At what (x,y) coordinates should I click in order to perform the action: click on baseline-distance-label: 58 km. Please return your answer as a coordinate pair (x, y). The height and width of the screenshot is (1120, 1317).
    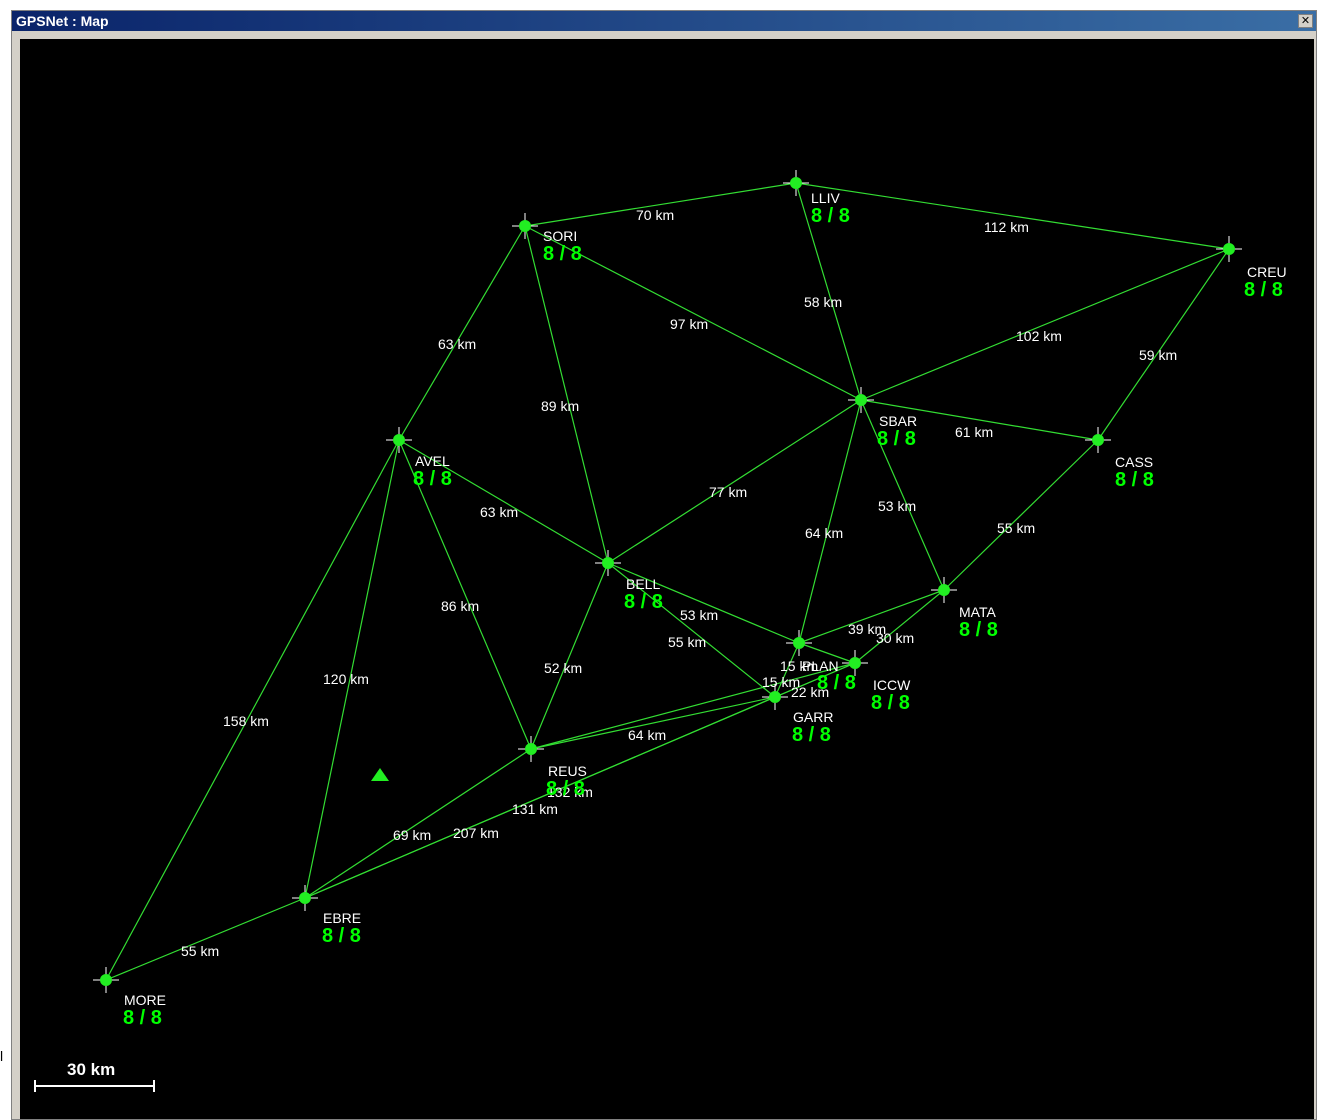
    Looking at the image, I should click on (823, 302).